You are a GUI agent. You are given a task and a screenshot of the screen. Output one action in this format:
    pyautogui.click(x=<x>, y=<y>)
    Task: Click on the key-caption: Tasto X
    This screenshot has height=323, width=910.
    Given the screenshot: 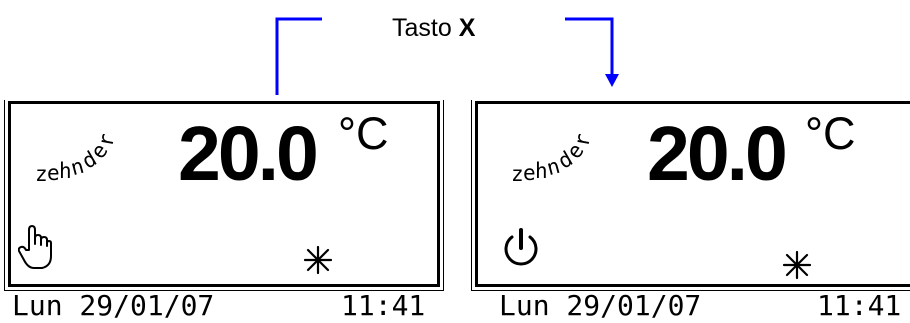 What is the action you would take?
    pyautogui.click(x=433, y=28)
    